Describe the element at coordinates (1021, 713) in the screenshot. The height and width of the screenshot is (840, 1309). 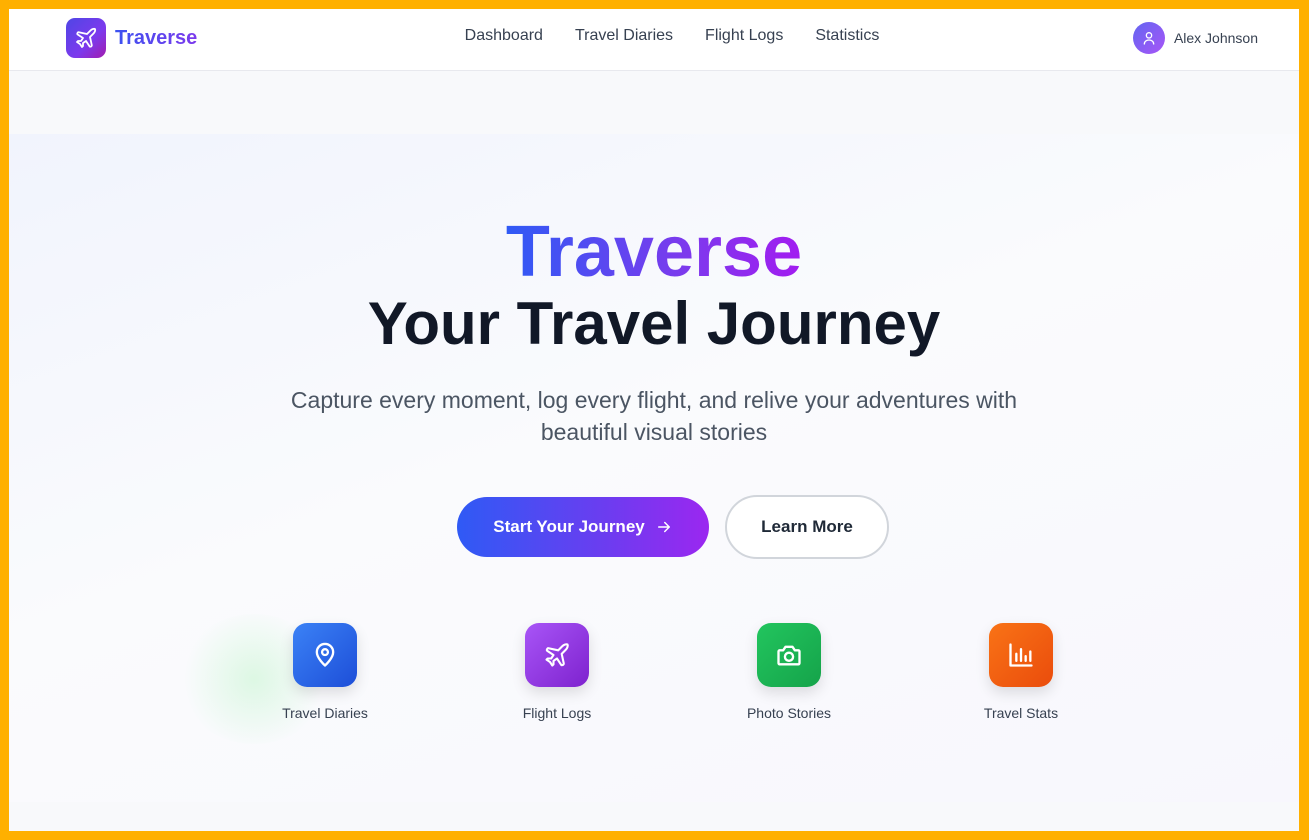
I see `feature-label: Travel Stats` at that location.